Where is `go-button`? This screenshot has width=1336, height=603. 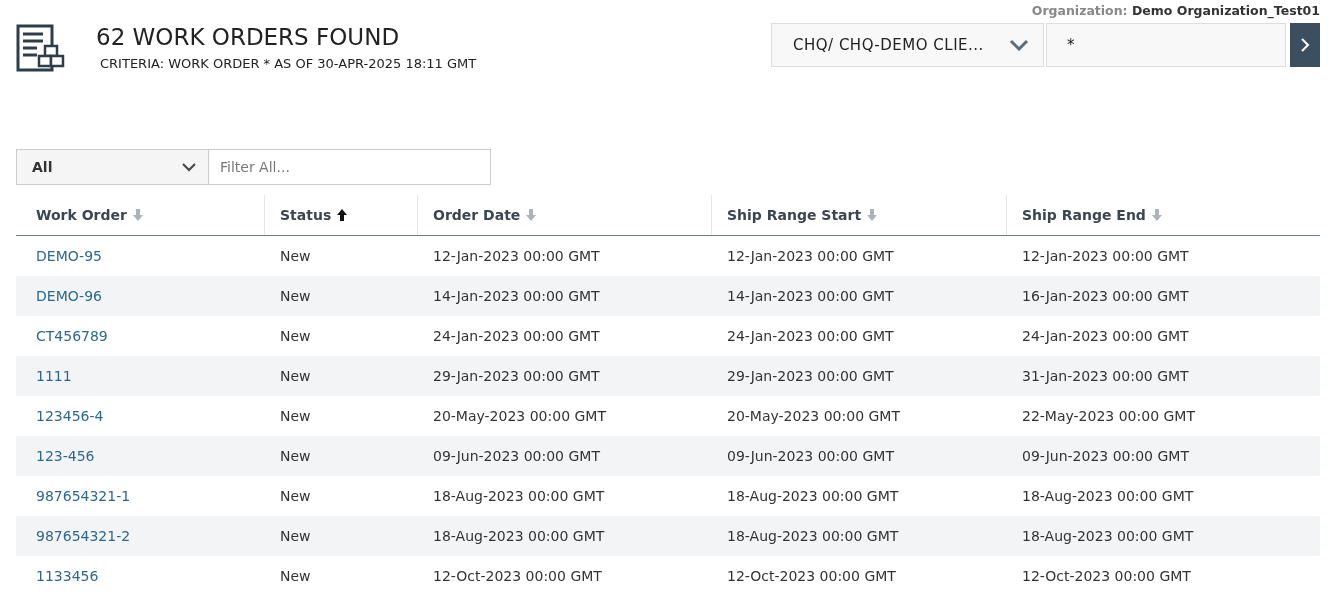
go-button is located at coordinates (1305, 45).